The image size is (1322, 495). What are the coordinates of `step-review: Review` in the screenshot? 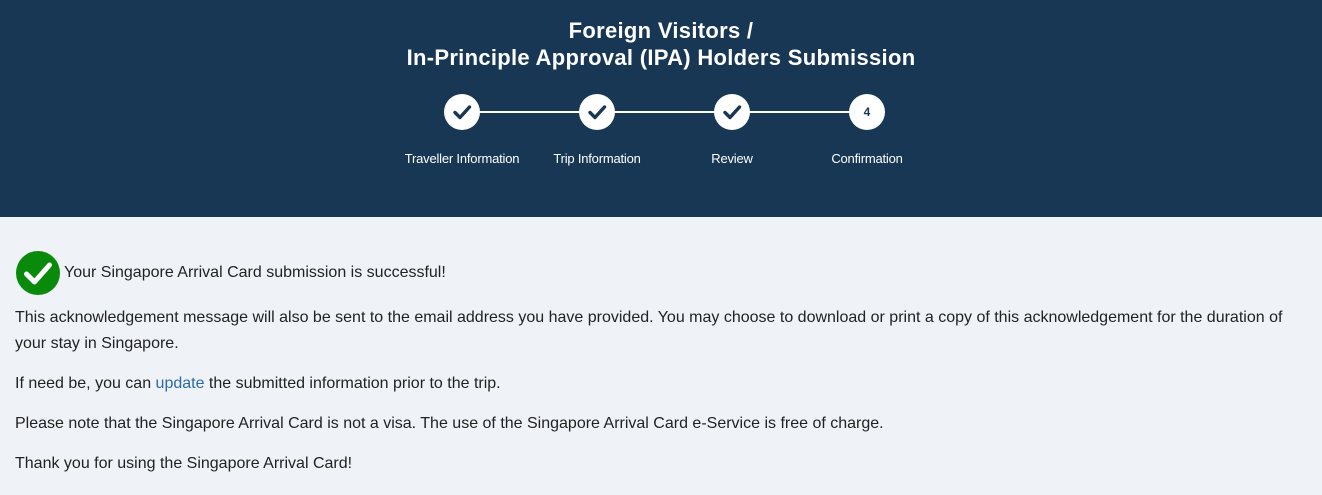 It's located at (732, 130).